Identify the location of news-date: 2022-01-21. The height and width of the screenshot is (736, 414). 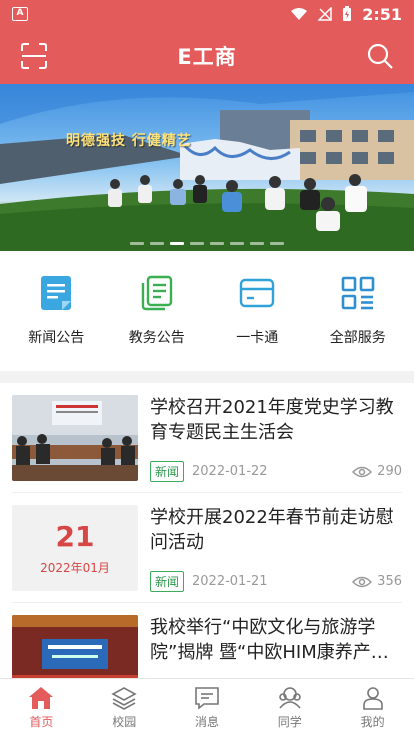
(230, 581).